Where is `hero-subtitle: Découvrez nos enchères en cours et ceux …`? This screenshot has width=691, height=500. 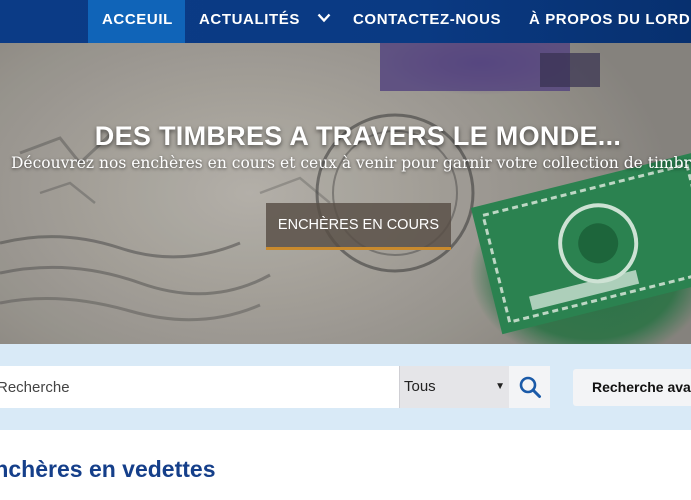 hero-subtitle: Découvrez nos enchères en cours et ceux … is located at coordinates (351, 163).